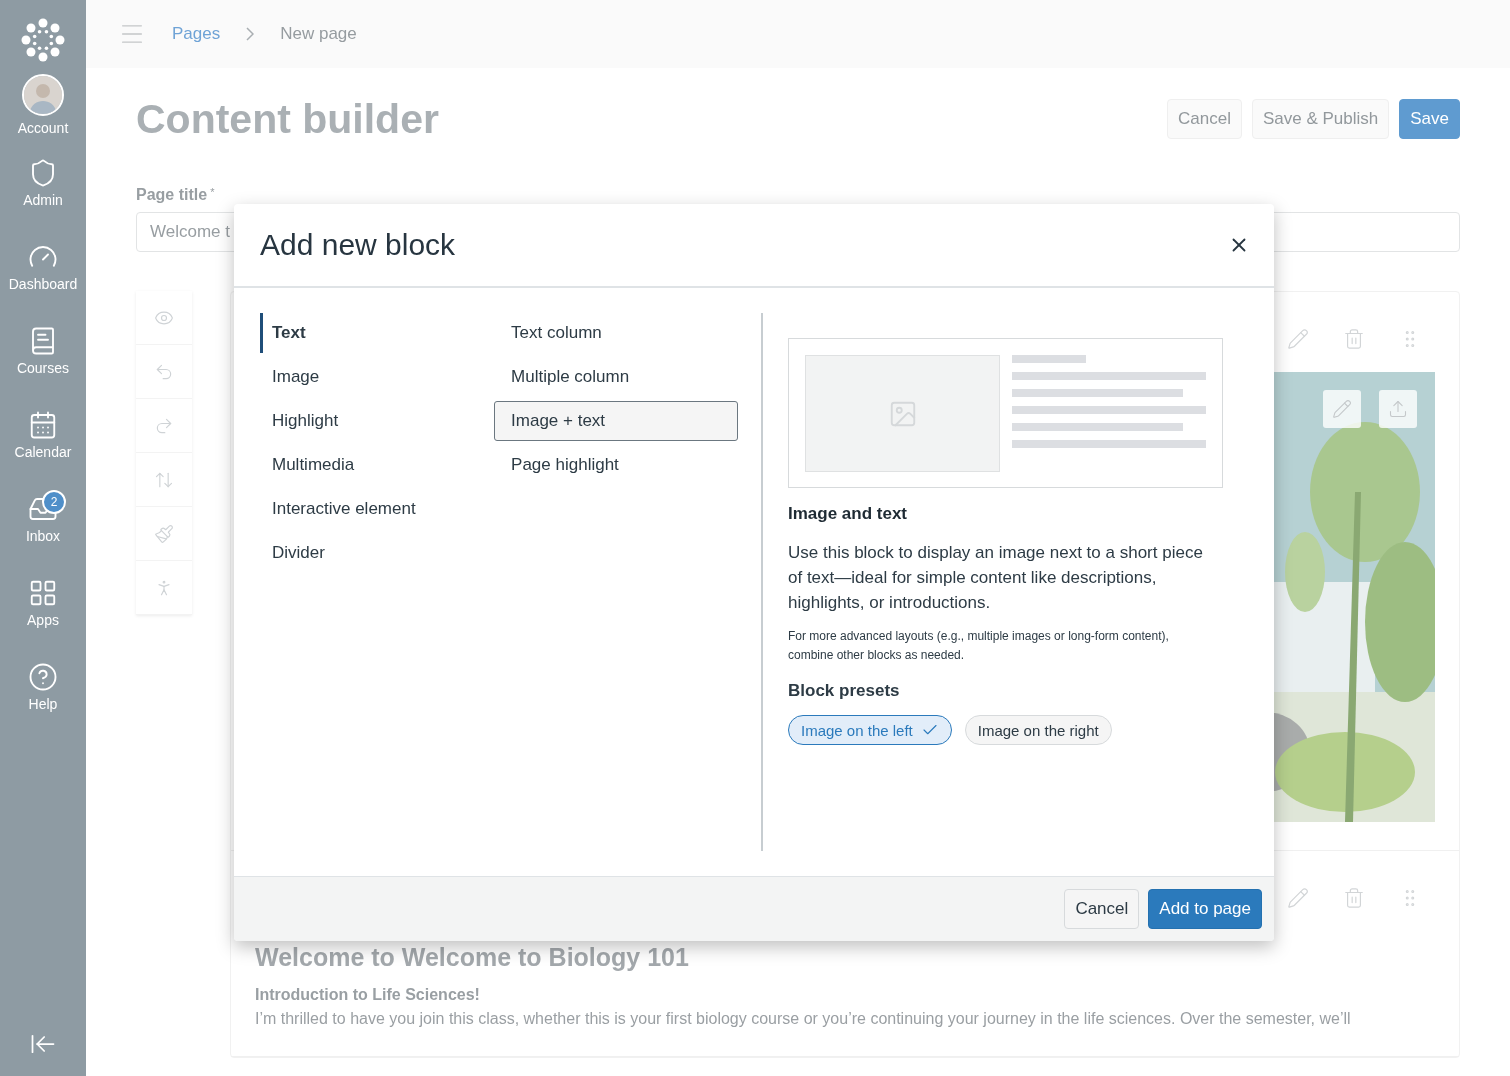 Image resolution: width=1510 pixels, height=1076 pixels. What do you see at coordinates (616, 377) in the screenshot?
I see `block-type-item: Multiple column` at bounding box center [616, 377].